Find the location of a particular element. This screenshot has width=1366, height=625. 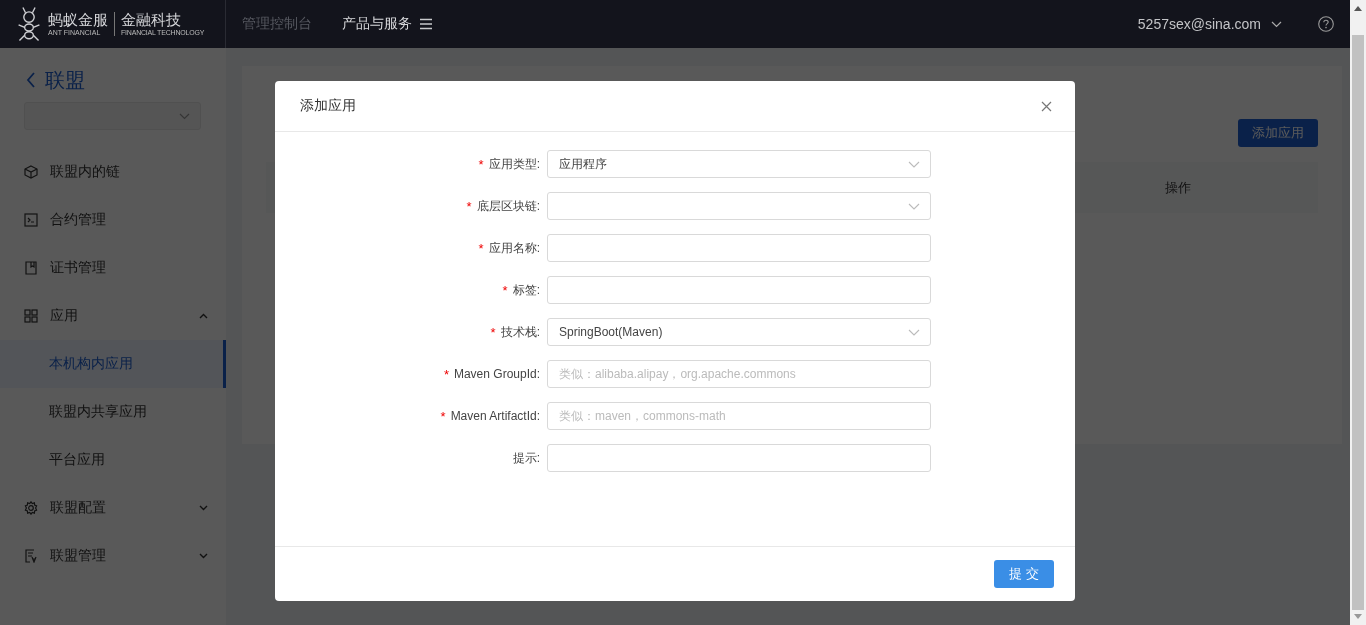

back-link: 联盟 is located at coordinates (65, 80).